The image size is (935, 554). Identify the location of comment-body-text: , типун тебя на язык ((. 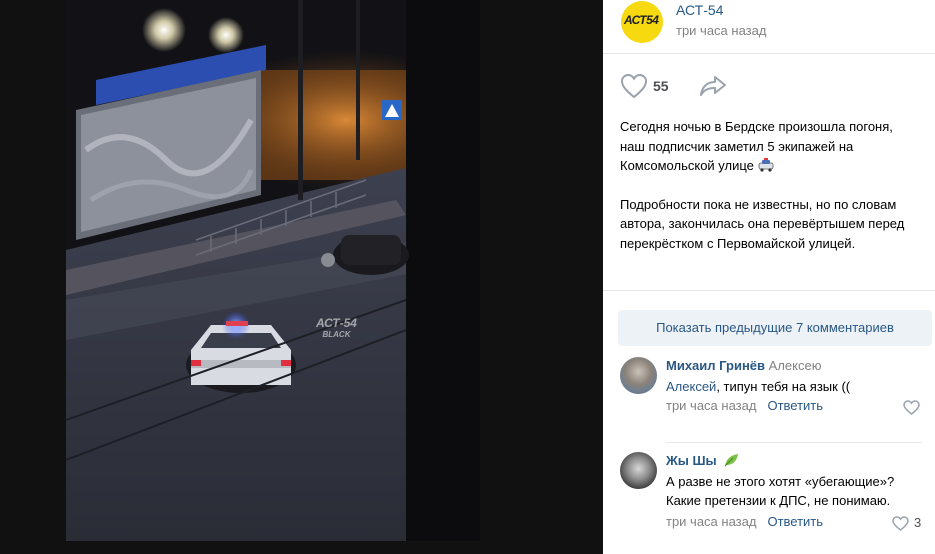
(783, 386).